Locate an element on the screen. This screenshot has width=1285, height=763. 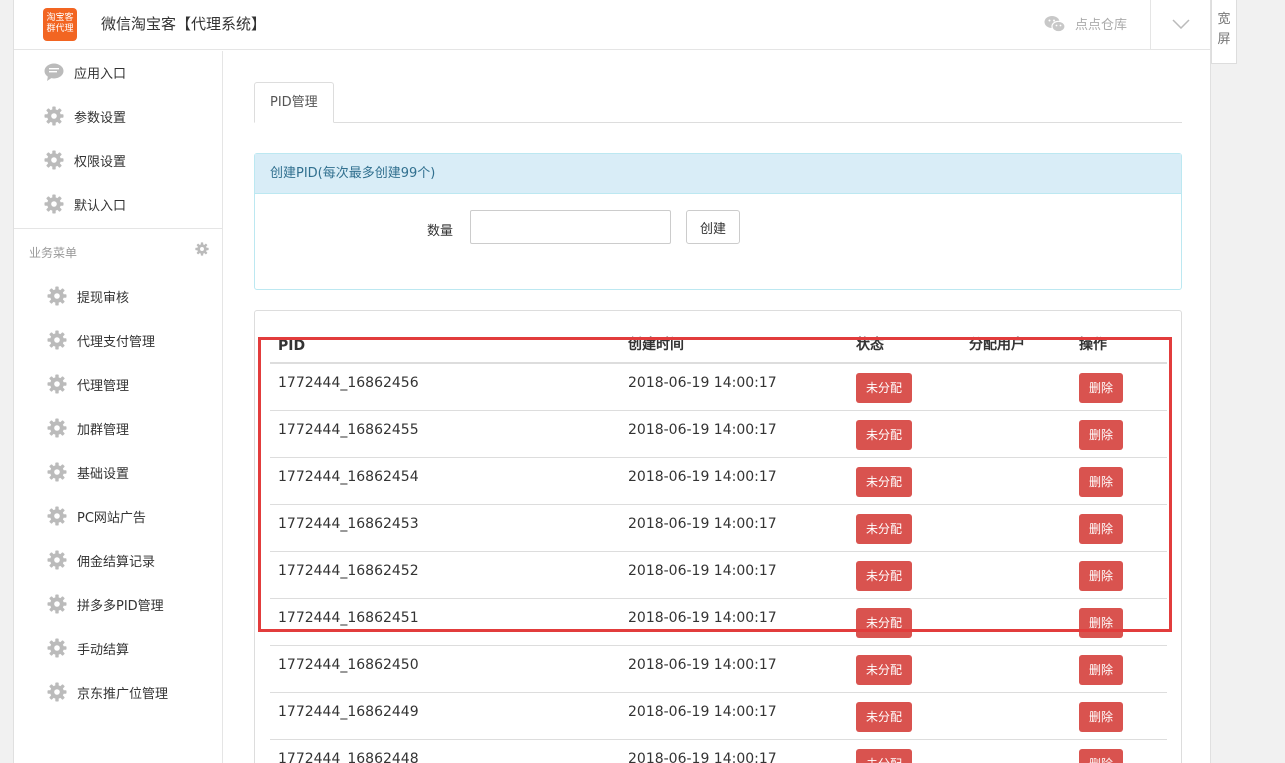
wechat-icon is located at coordinates (1055, 24).